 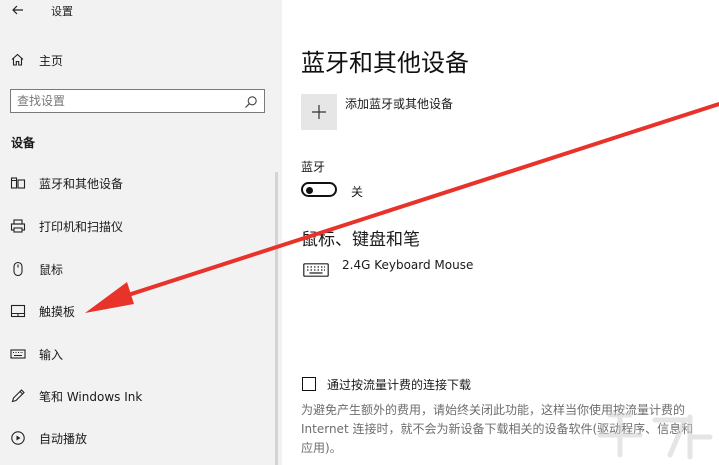 What do you see at coordinates (18, 226) in the screenshot?
I see `printer-icon` at bounding box center [18, 226].